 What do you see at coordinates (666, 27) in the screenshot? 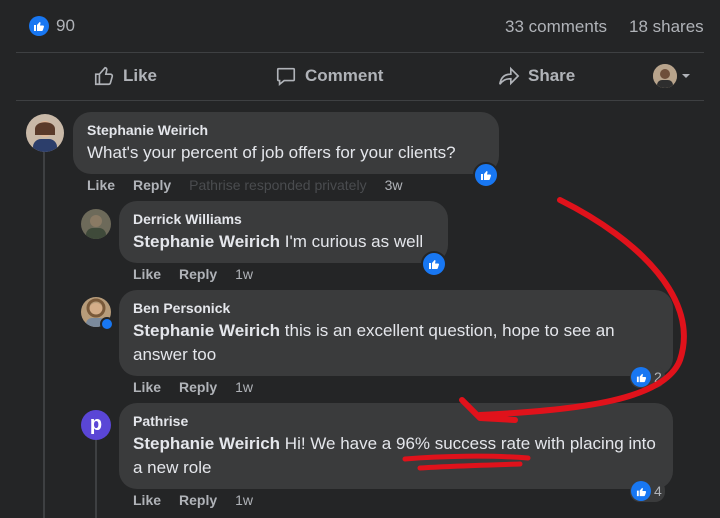
I see `shares-count: 18 shares` at bounding box center [666, 27].